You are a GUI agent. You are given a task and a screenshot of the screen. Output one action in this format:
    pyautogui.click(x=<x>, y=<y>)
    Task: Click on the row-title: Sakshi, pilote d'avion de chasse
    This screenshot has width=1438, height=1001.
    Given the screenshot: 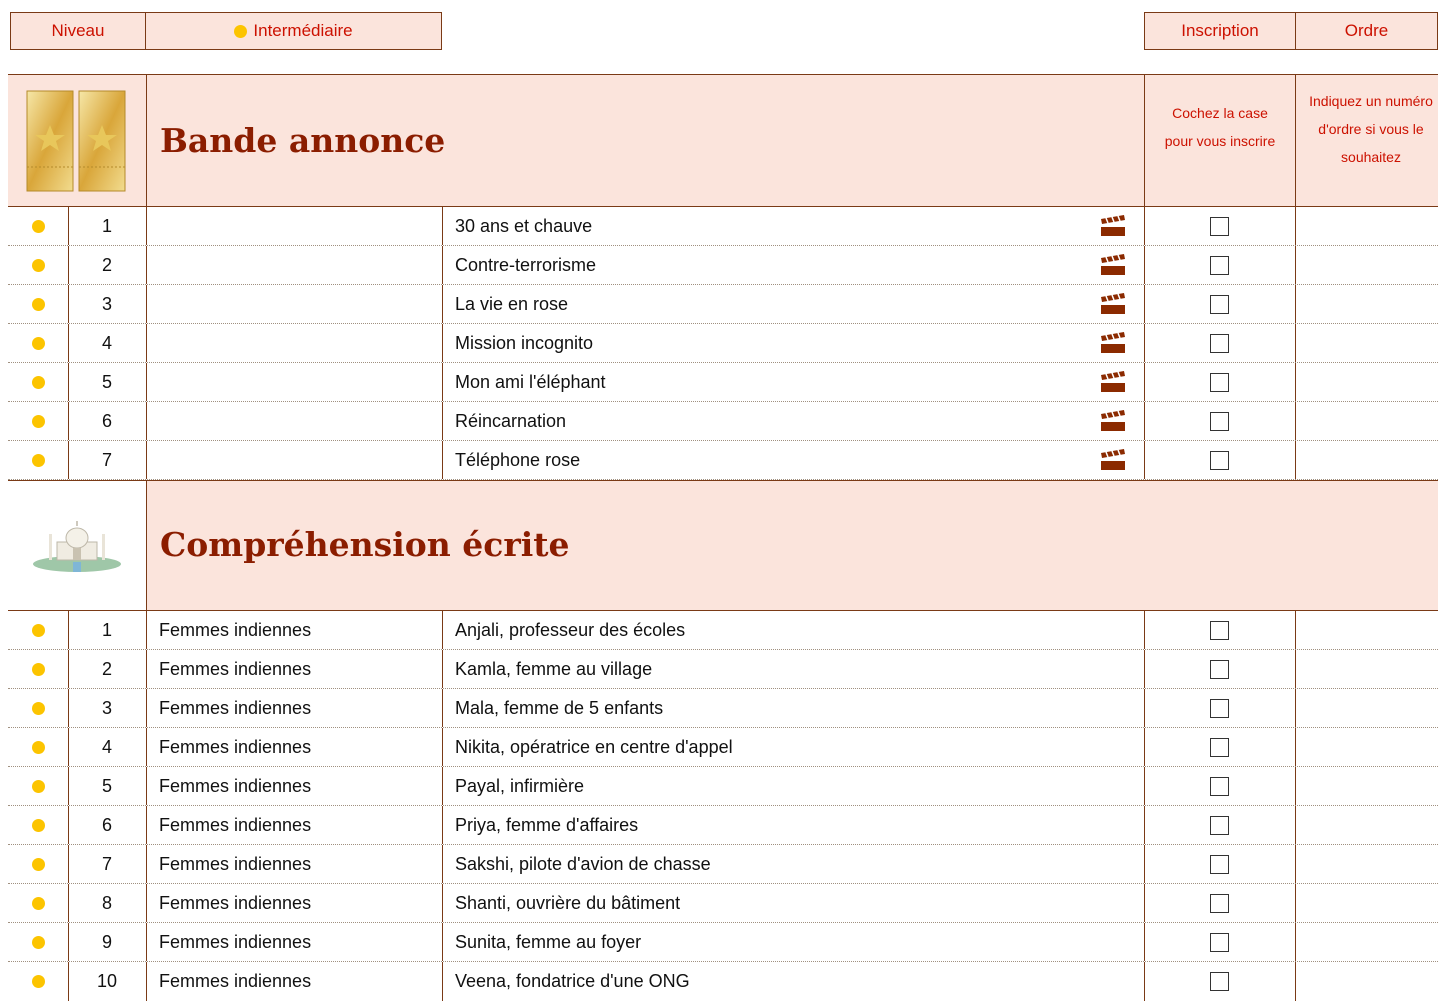 What is the action you would take?
    pyautogui.click(x=793, y=864)
    